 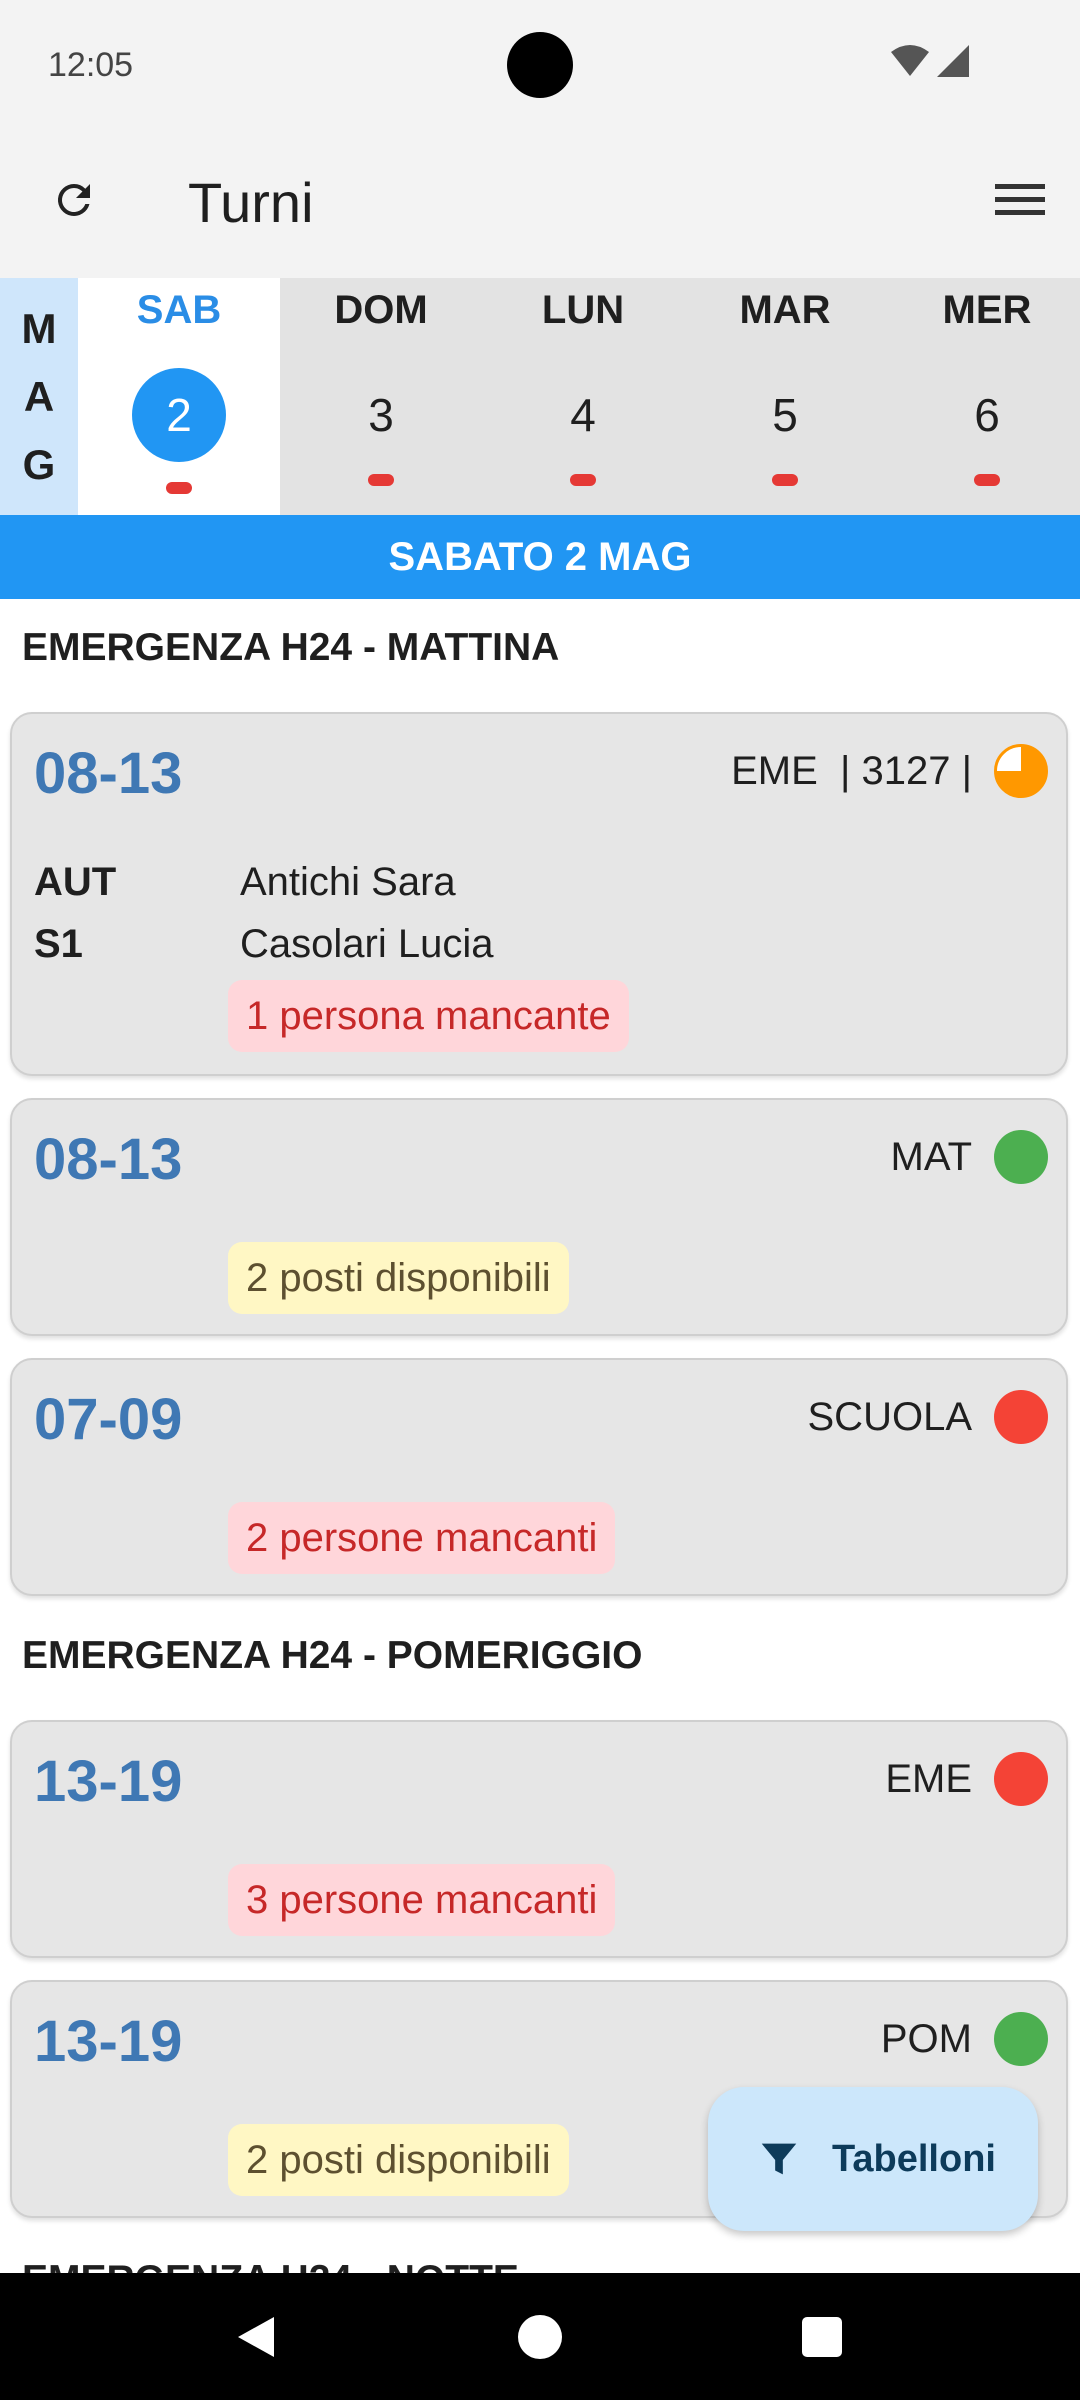 I want to click on status-time: 12:05, so click(x=91, y=65).